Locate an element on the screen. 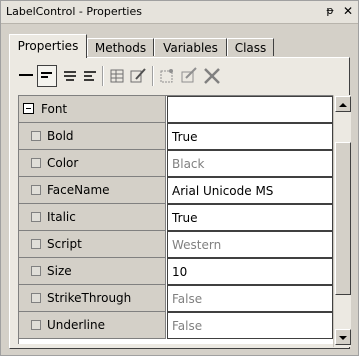  align-left-icon is located at coordinates (47, 76).